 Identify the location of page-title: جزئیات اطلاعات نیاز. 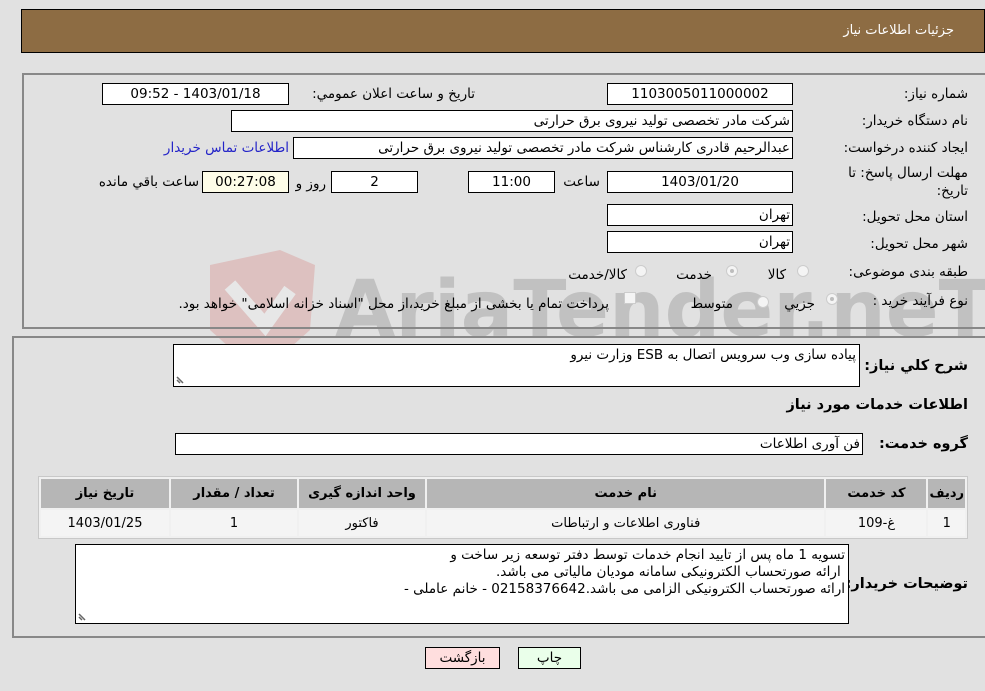
(898, 30).